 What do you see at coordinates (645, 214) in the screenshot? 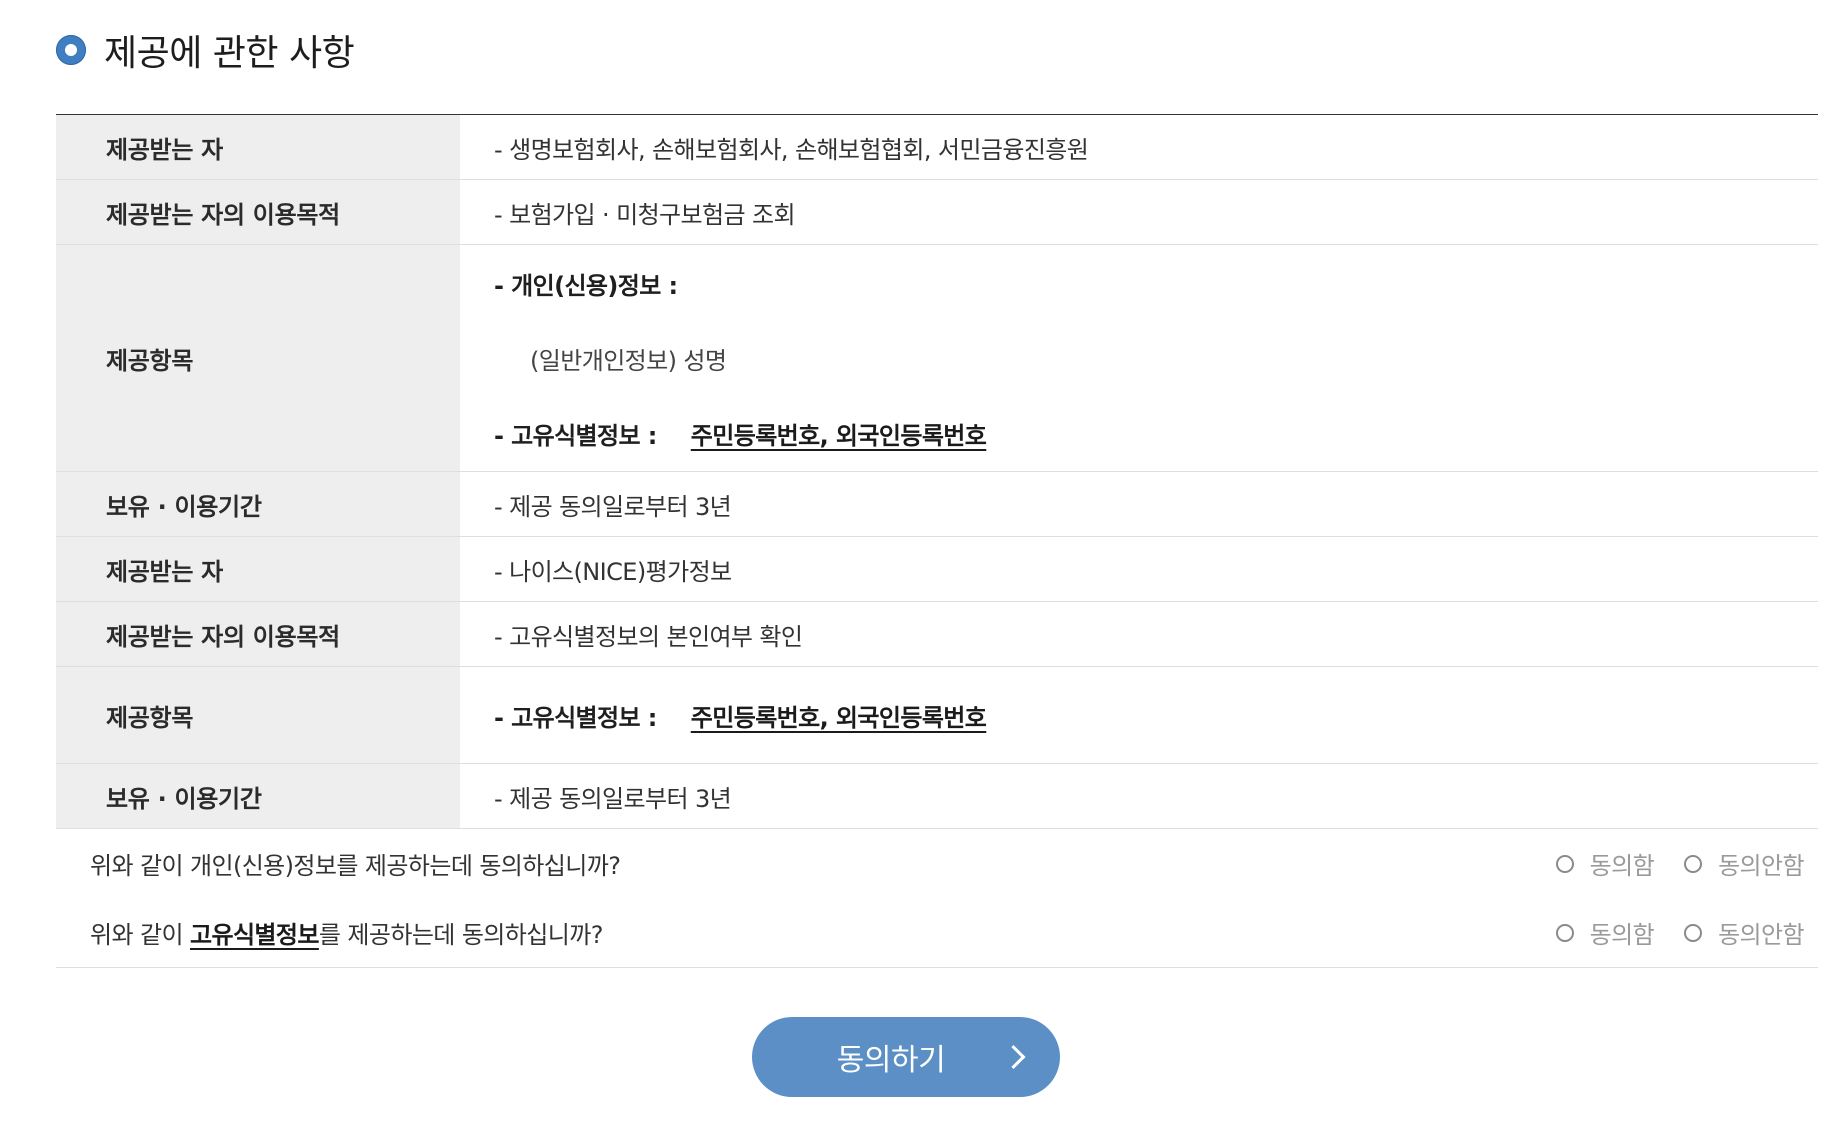
I see `row-value-text: - 보험가입 · 미청구보험금 조회` at bounding box center [645, 214].